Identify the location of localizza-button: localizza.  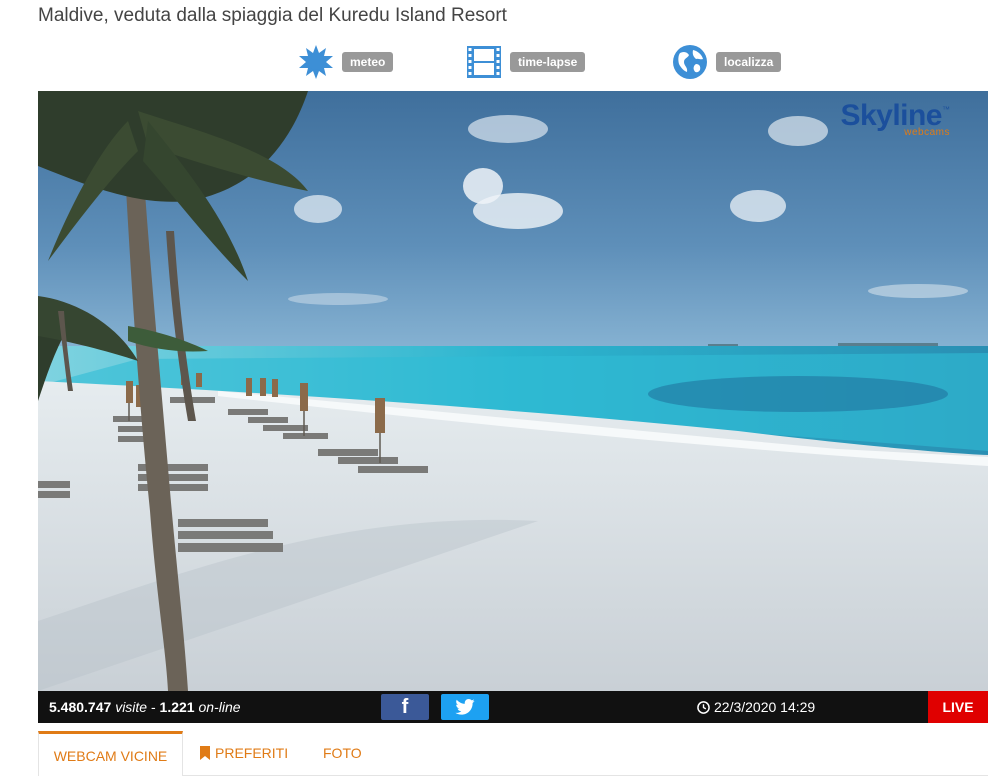
(727, 62).